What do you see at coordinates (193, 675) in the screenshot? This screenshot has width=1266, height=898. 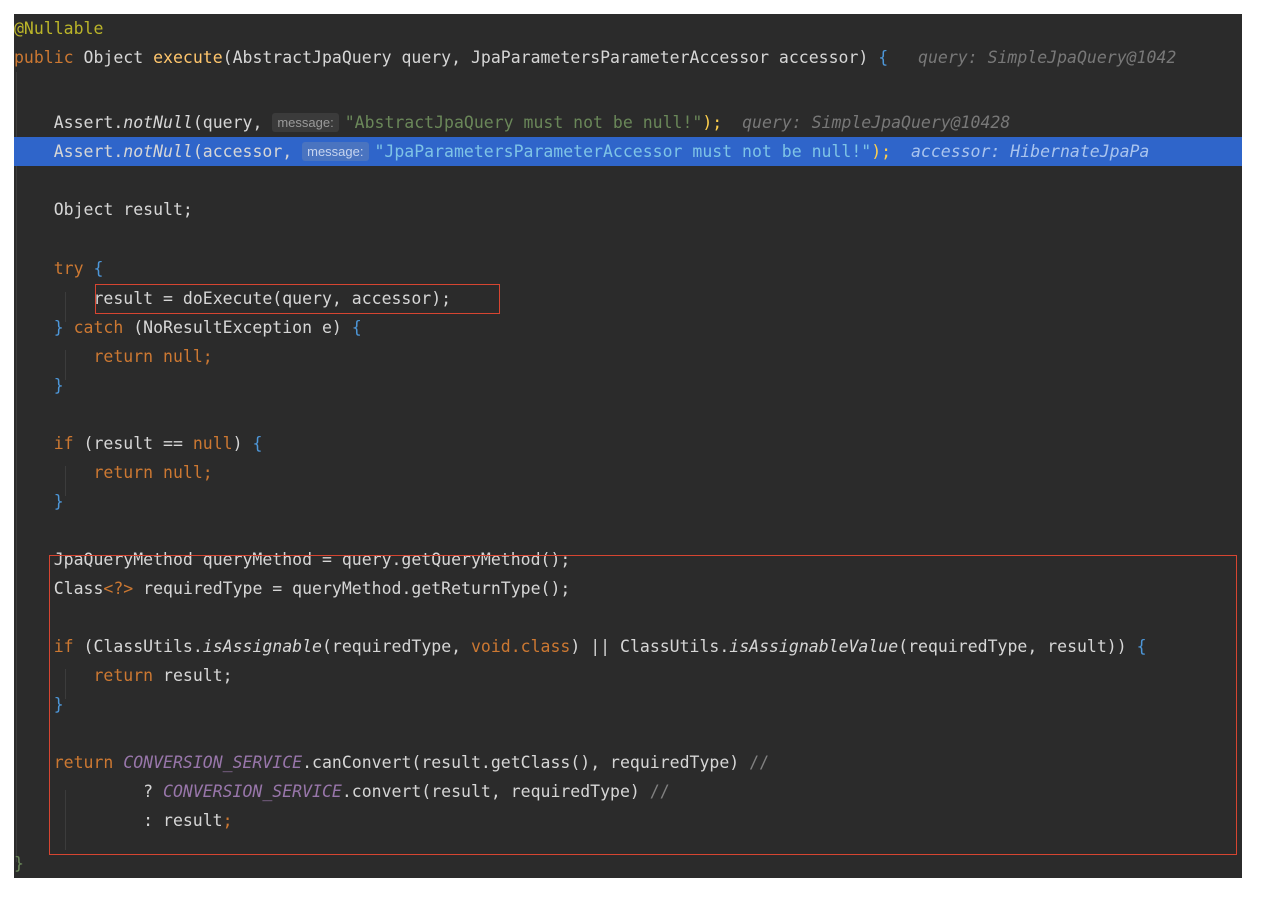 I see `return-value: result;` at bounding box center [193, 675].